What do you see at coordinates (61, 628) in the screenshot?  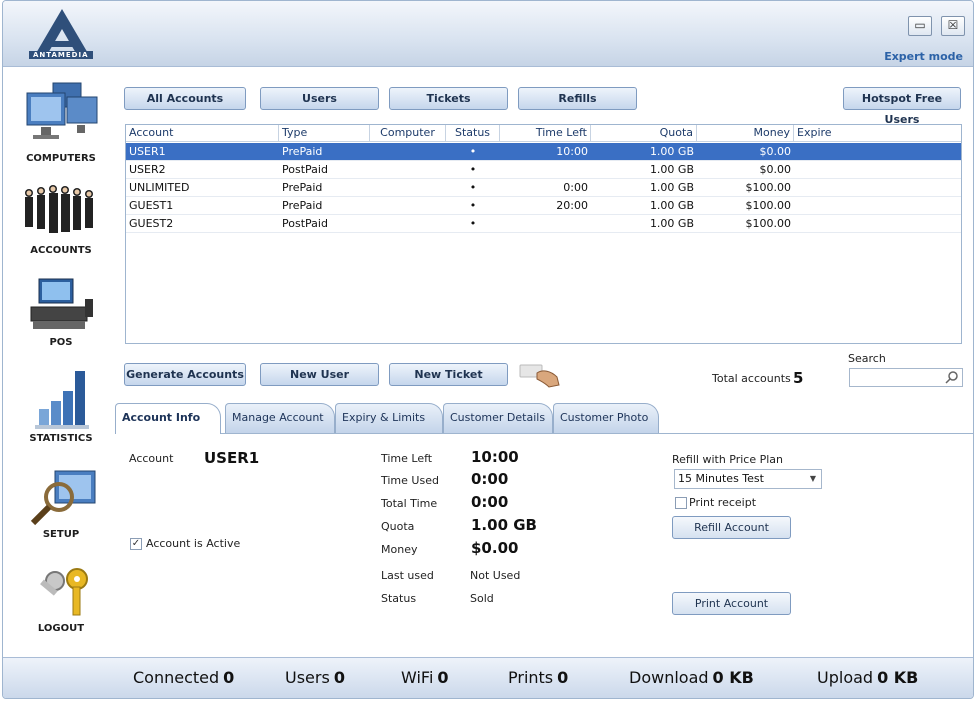 I see `sidebar-label-logout: LOGOUT` at bounding box center [61, 628].